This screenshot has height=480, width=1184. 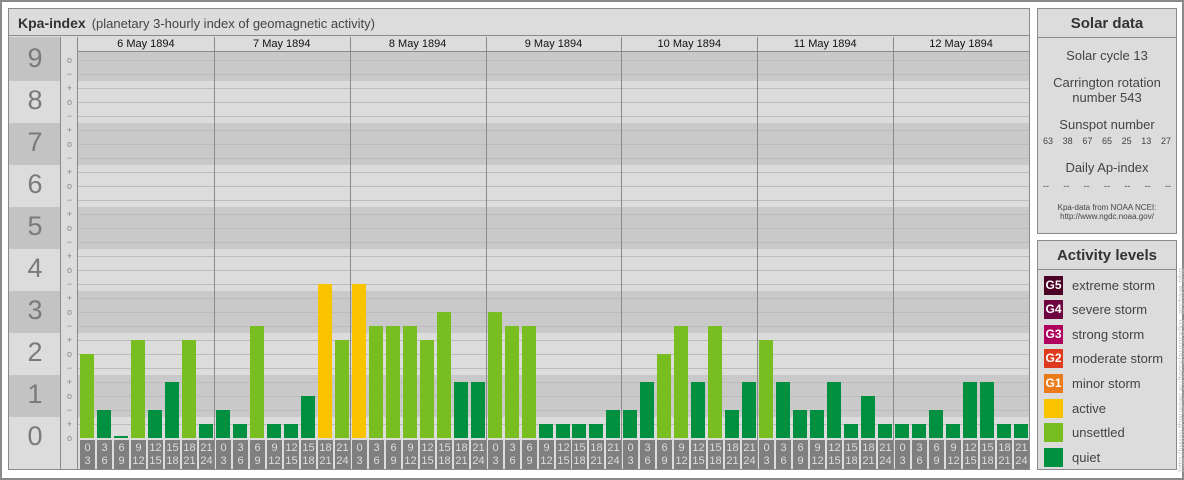 What do you see at coordinates (35, 100) in the screenshot?
I see `y-tick-label: 8` at bounding box center [35, 100].